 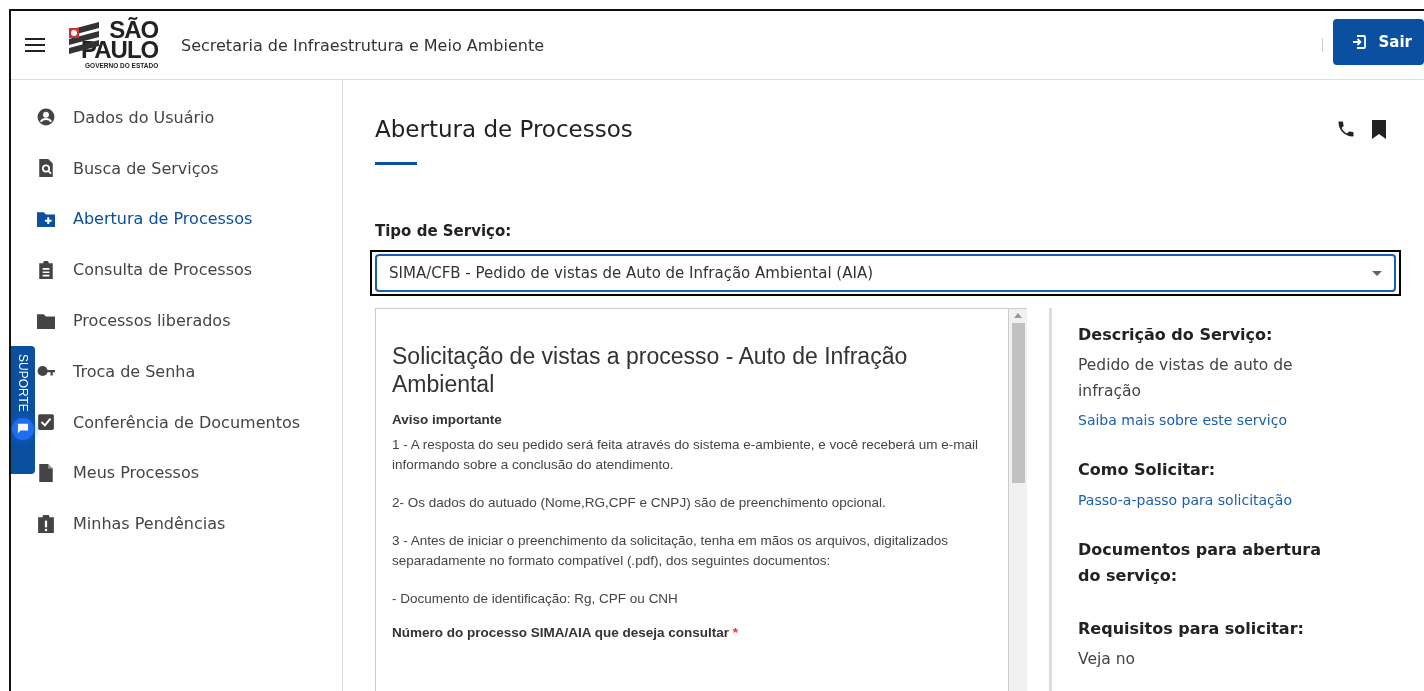 I want to click on sidebar-item: Conferência de Documentos, so click(x=189, y=422).